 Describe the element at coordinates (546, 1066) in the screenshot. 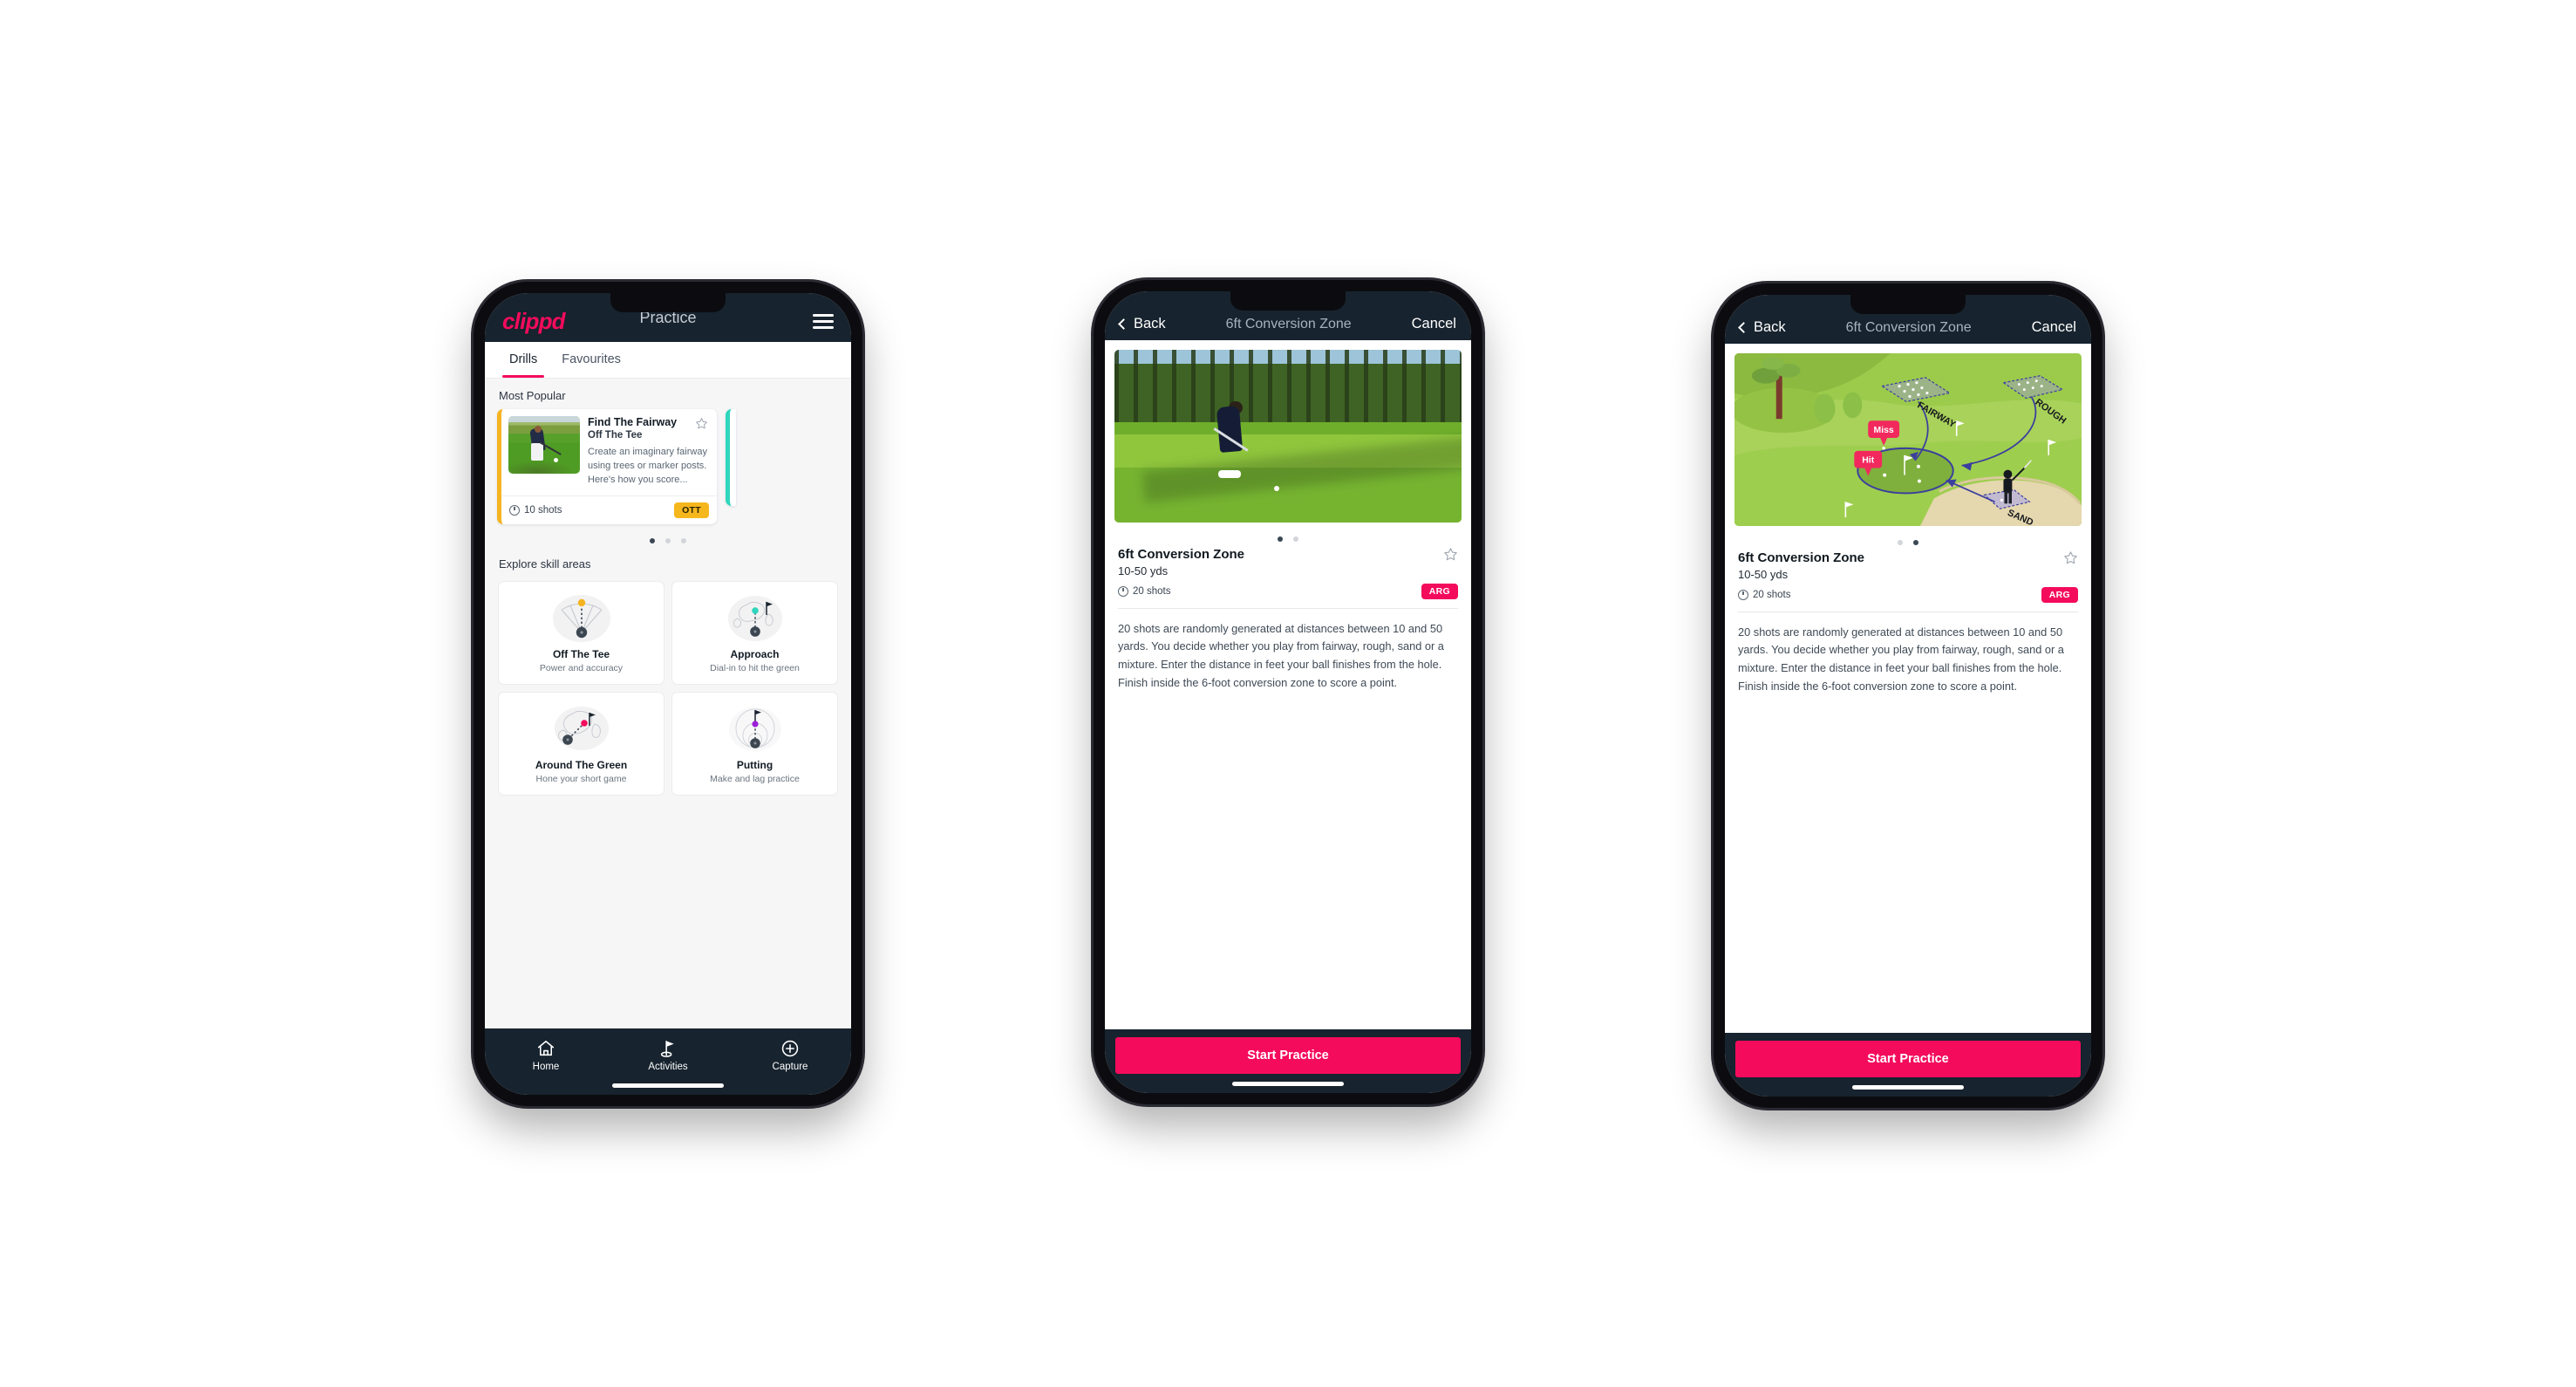

I see `bottom-nav-home-label: Home` at that location.